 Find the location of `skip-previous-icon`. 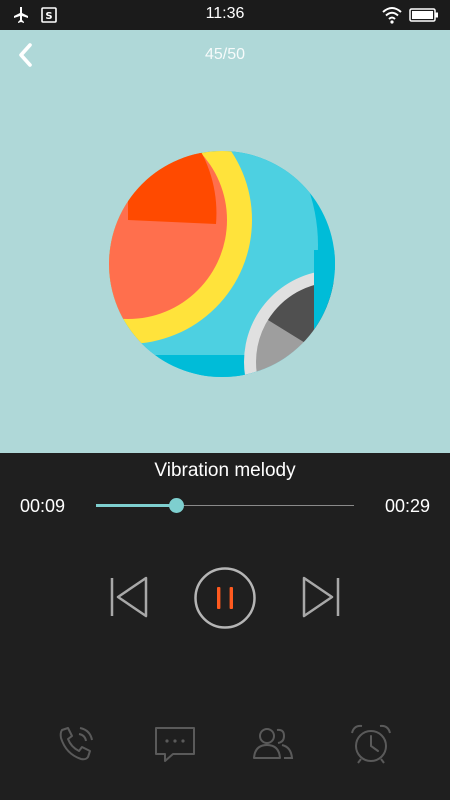

skip-previous-icon is located at coordinates (129, 597).